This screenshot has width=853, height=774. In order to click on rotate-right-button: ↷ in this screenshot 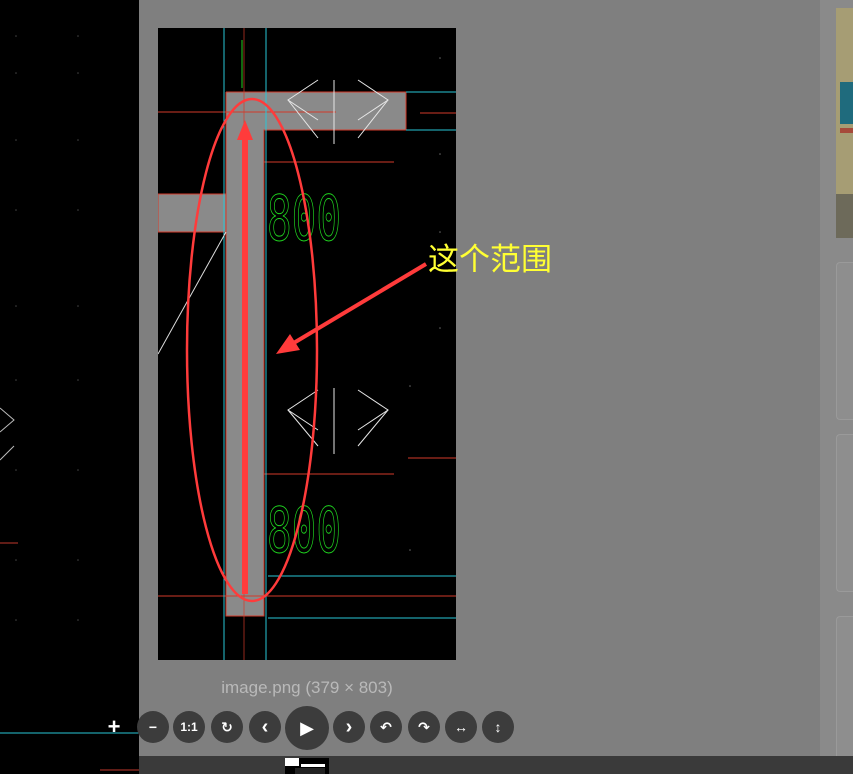, I will do `click(424, 727)`.